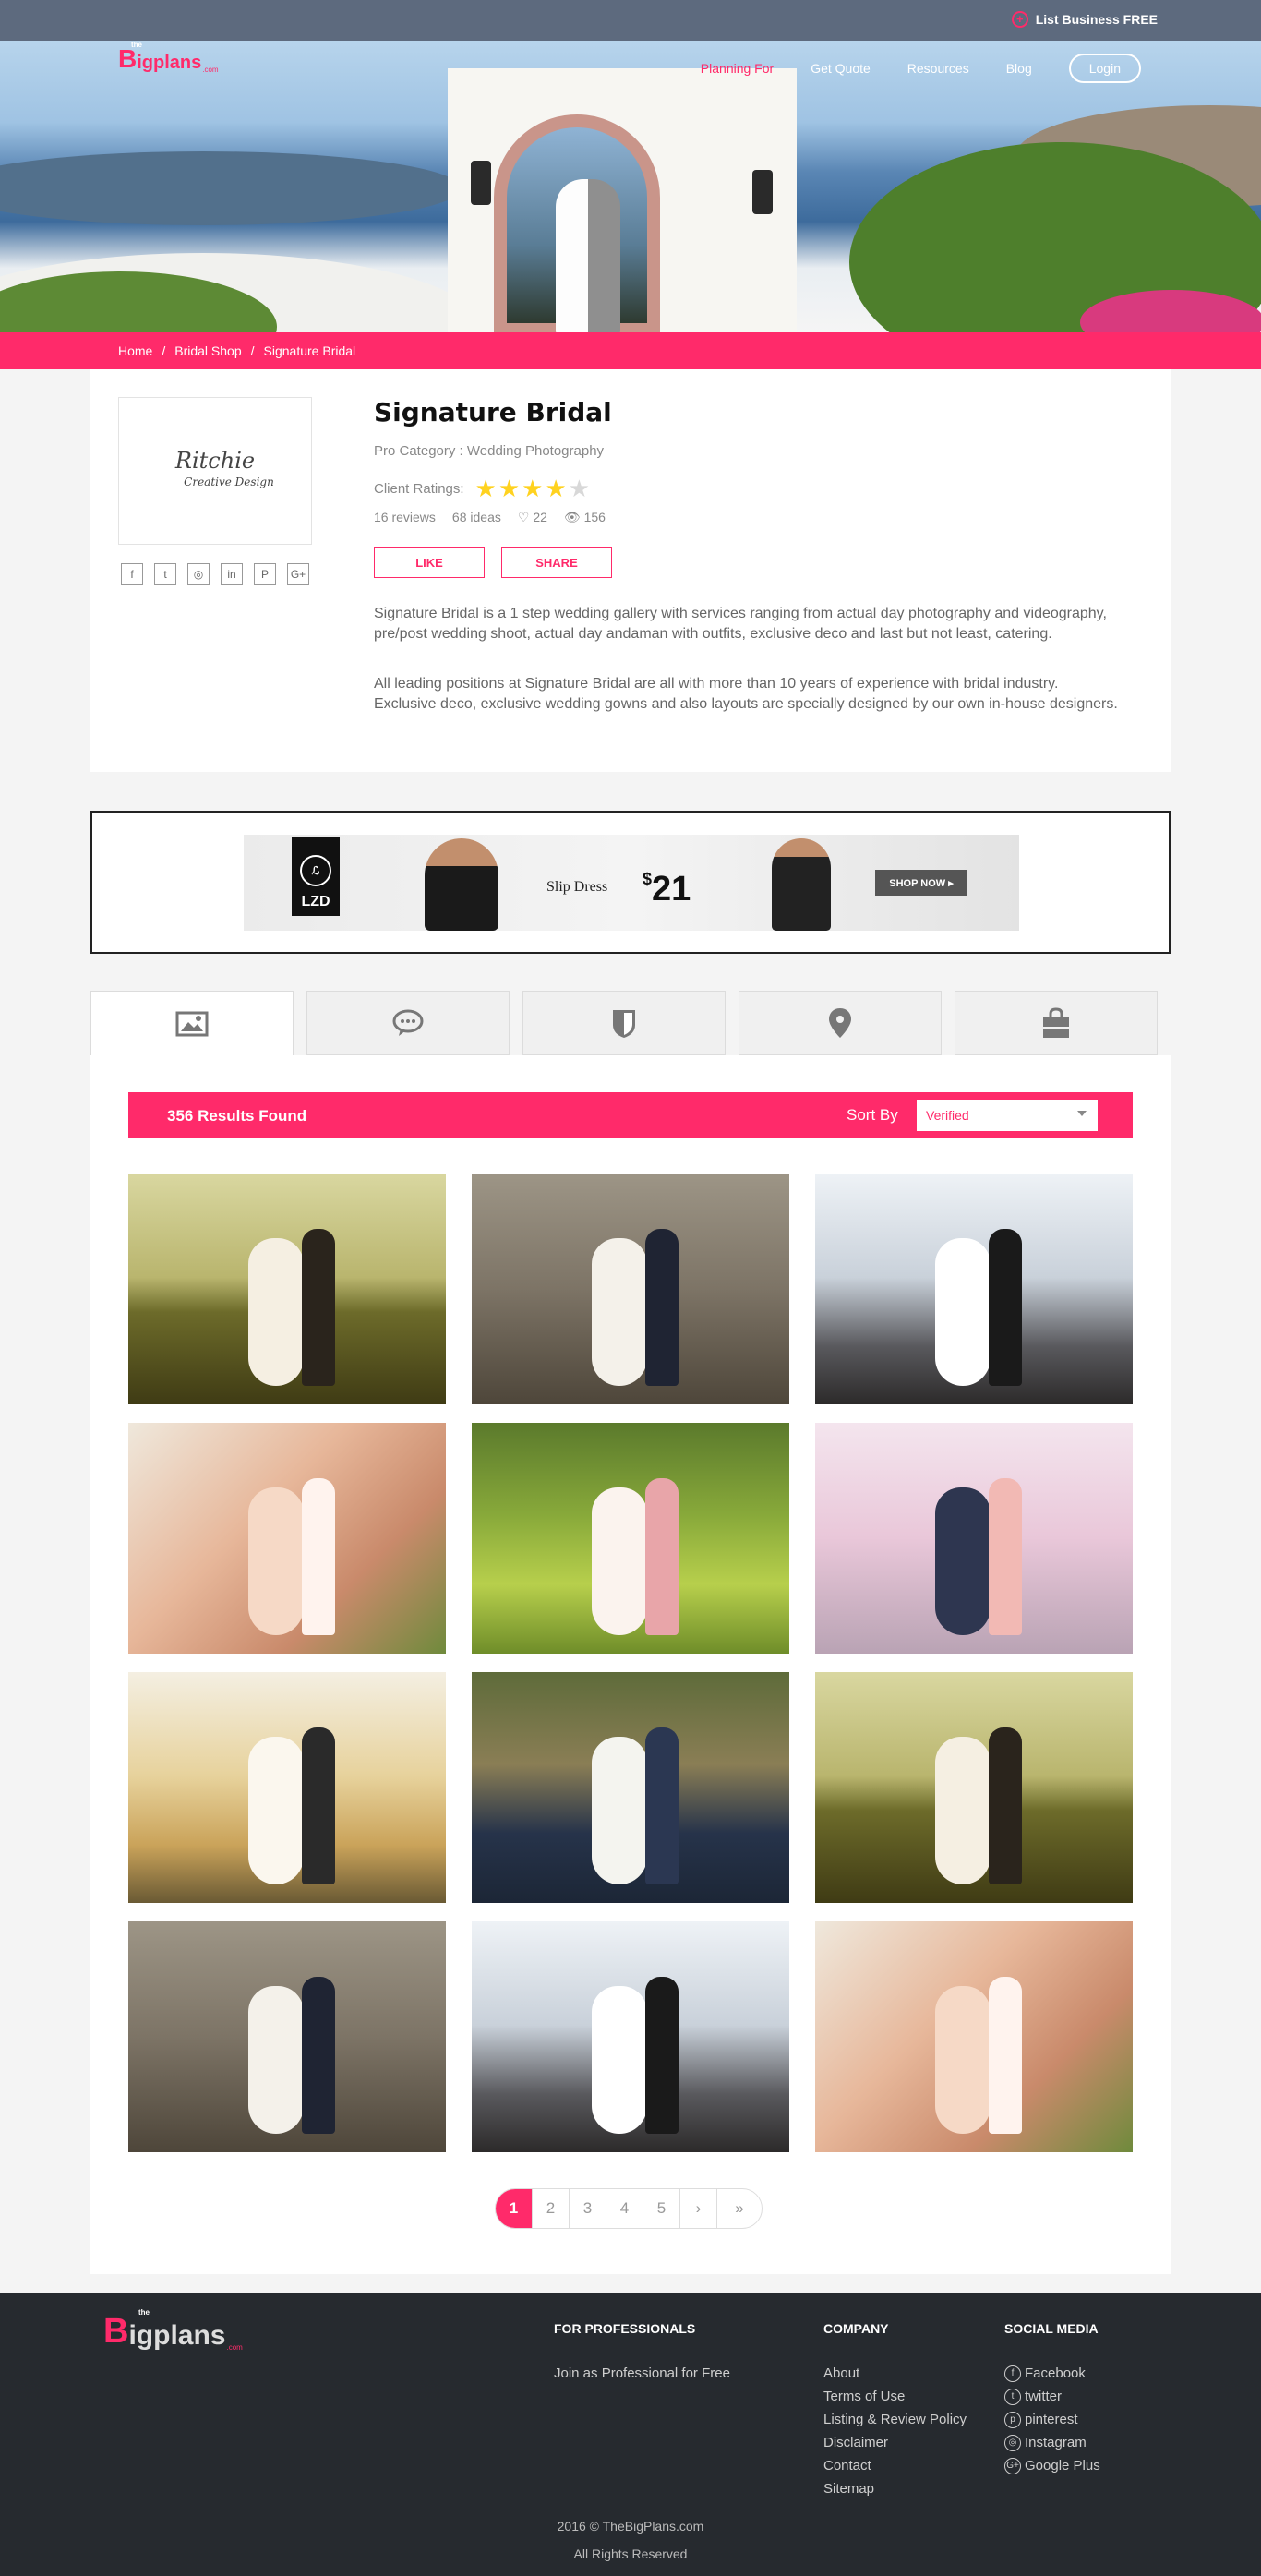 This screenshot has width=1261, height=2576. Describe the element at coordinates (974, 1538) in the screenshot. I see `gallery-photo-couple-pink-blossom` at that location.